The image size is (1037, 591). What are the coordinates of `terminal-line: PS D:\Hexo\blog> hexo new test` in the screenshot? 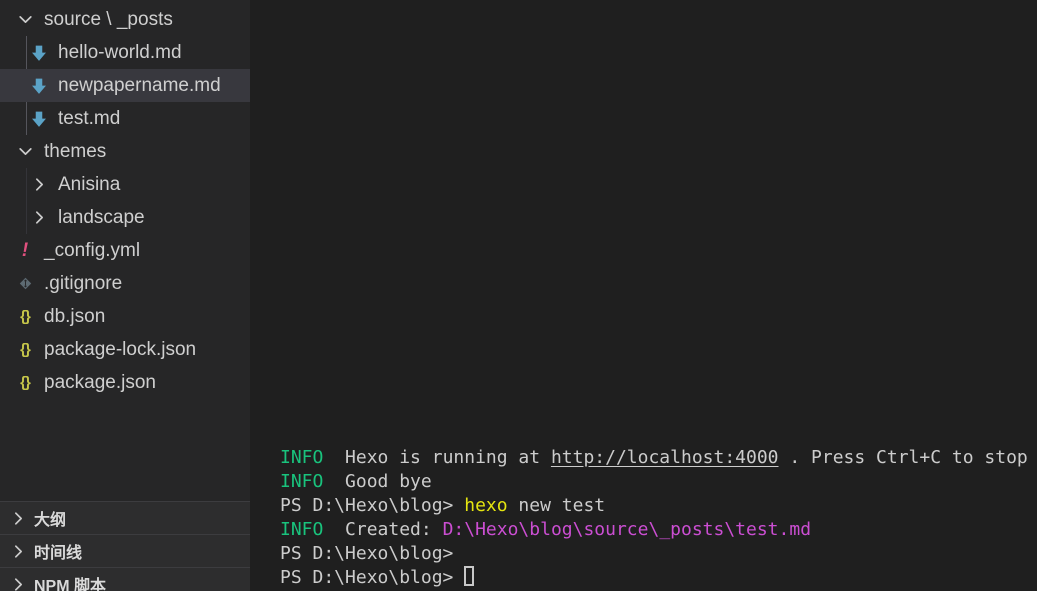 It's located at (658, 506).